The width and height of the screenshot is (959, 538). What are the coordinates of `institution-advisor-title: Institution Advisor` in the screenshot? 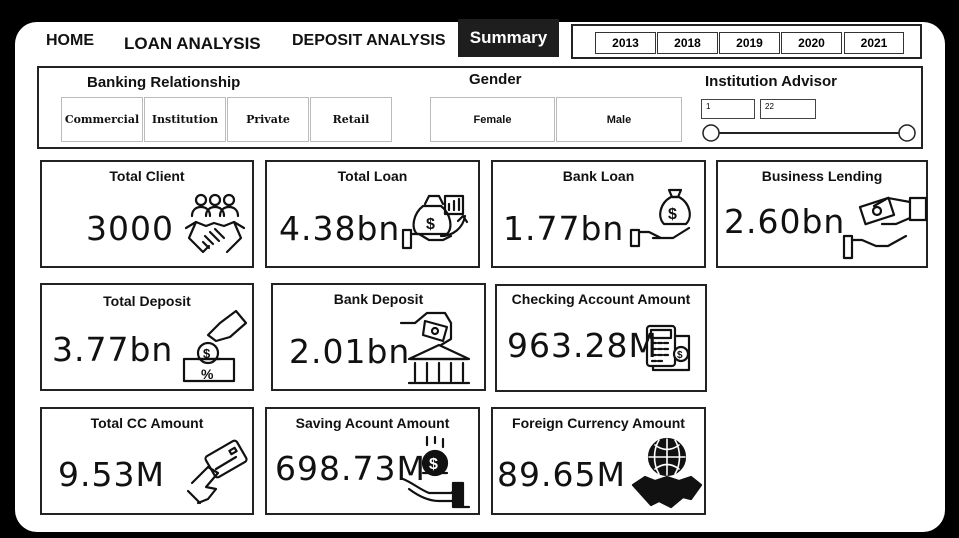 It's located at (771, 81).